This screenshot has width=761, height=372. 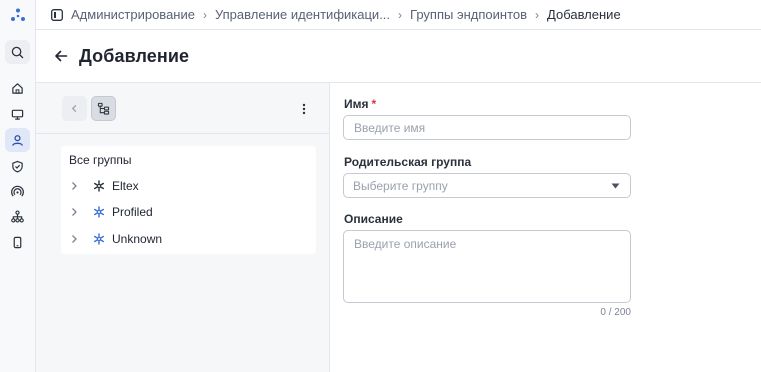 I want to click on tree-node-label: Eltex, so click(x=125, y=186).